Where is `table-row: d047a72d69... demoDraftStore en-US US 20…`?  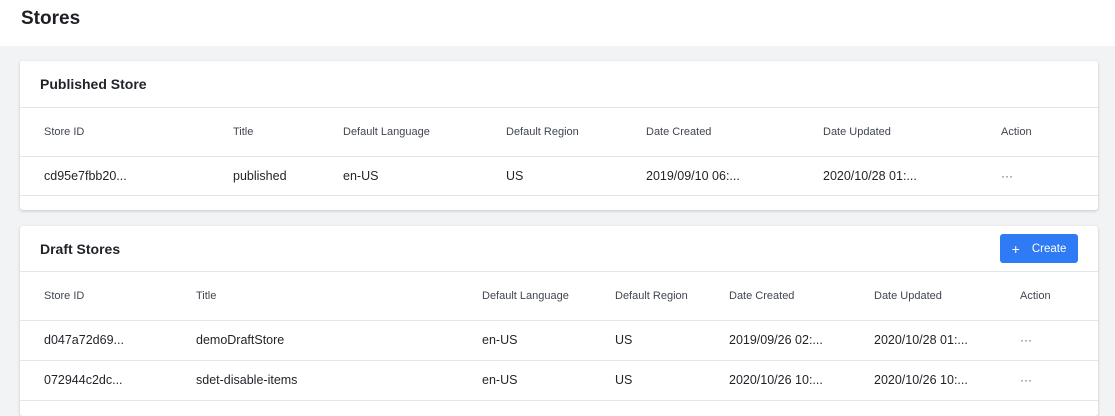 table-row: d047a72d69... demoDraftStore en-US US 20… is located at coordinates (559, 340).